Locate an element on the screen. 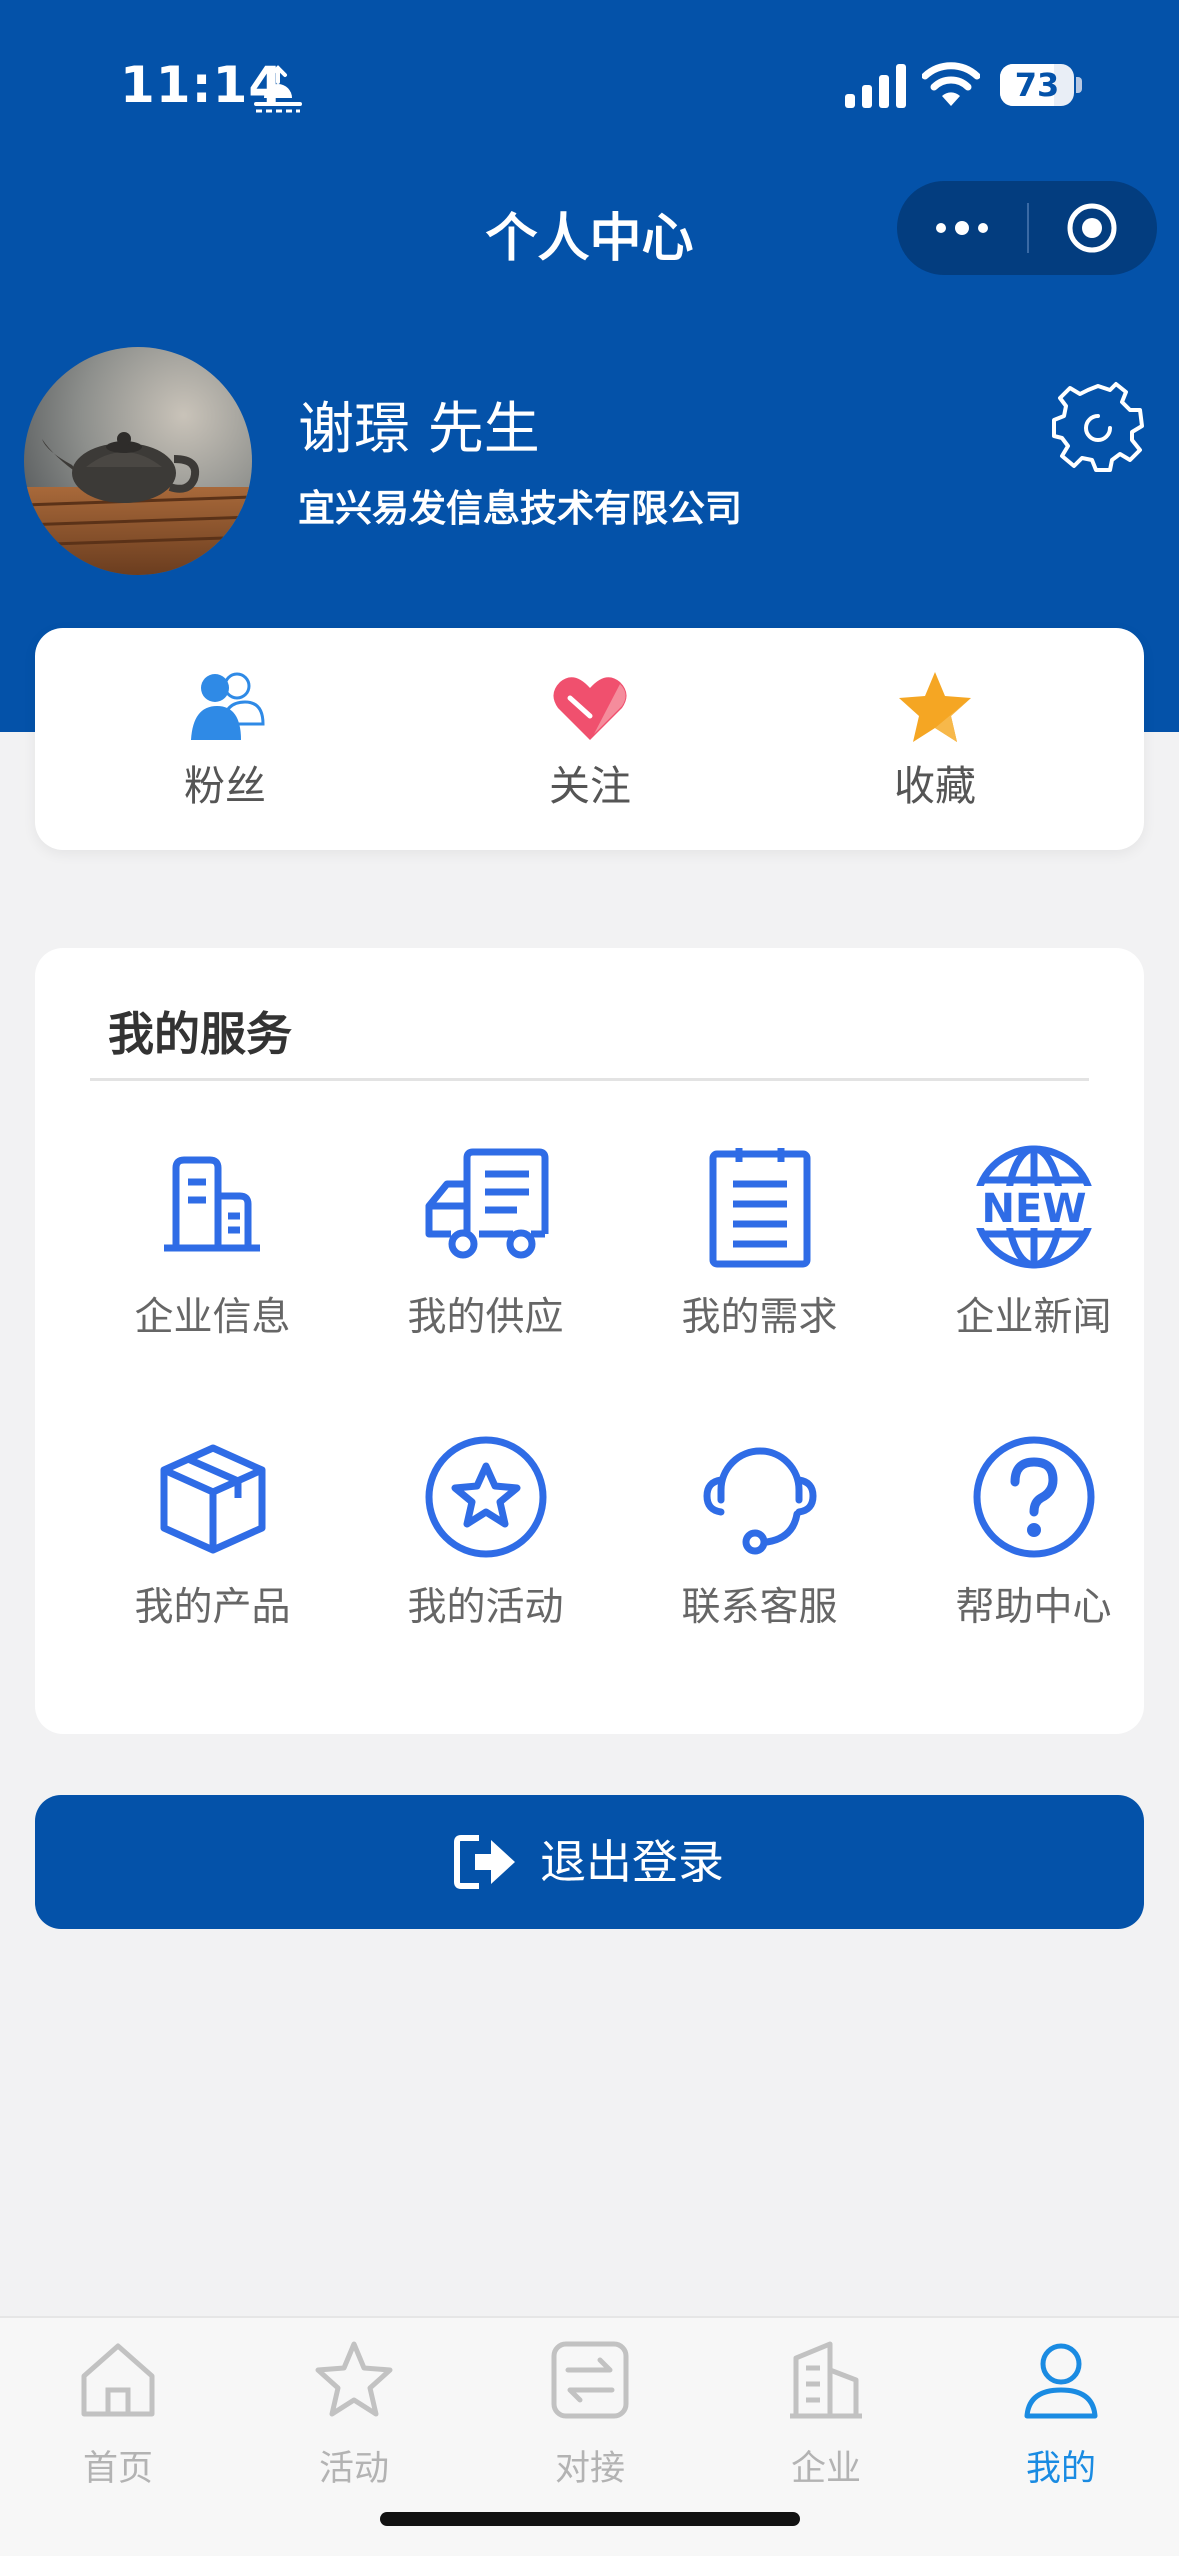 This screenshot has width=1179, height=2556. service-company-info: 企业信息 is located at coordinates (212, 1259).